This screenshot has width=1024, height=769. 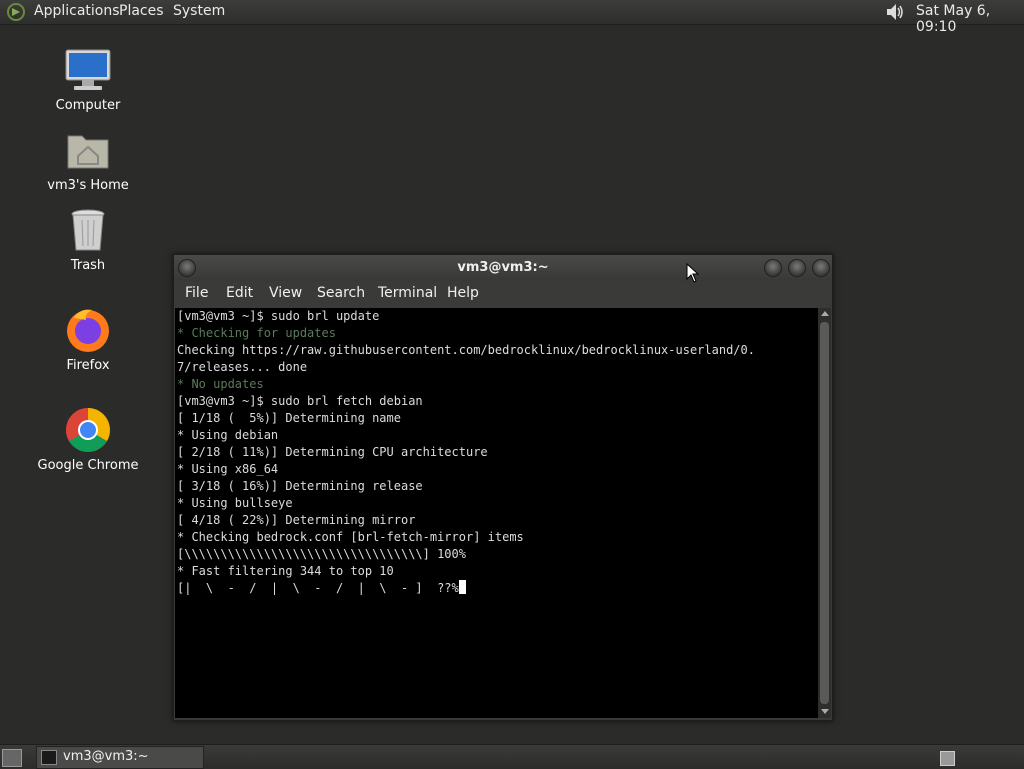 What do you see at coordinates (318, 588) in the screenshot?
I see `terminal-line-text: [| \ - / | \ - / | \ - ] ??%` at bounding box center [318, 588].